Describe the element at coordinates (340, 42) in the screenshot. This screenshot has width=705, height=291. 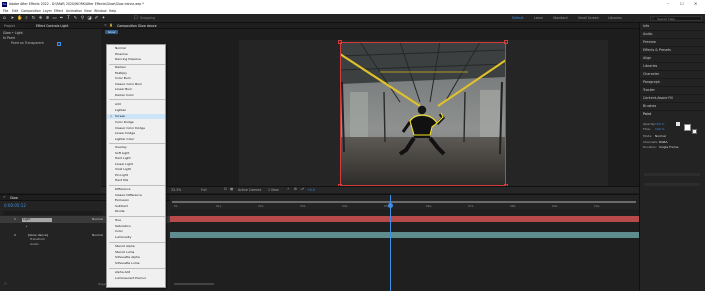
I see `corner-handle` at that location.